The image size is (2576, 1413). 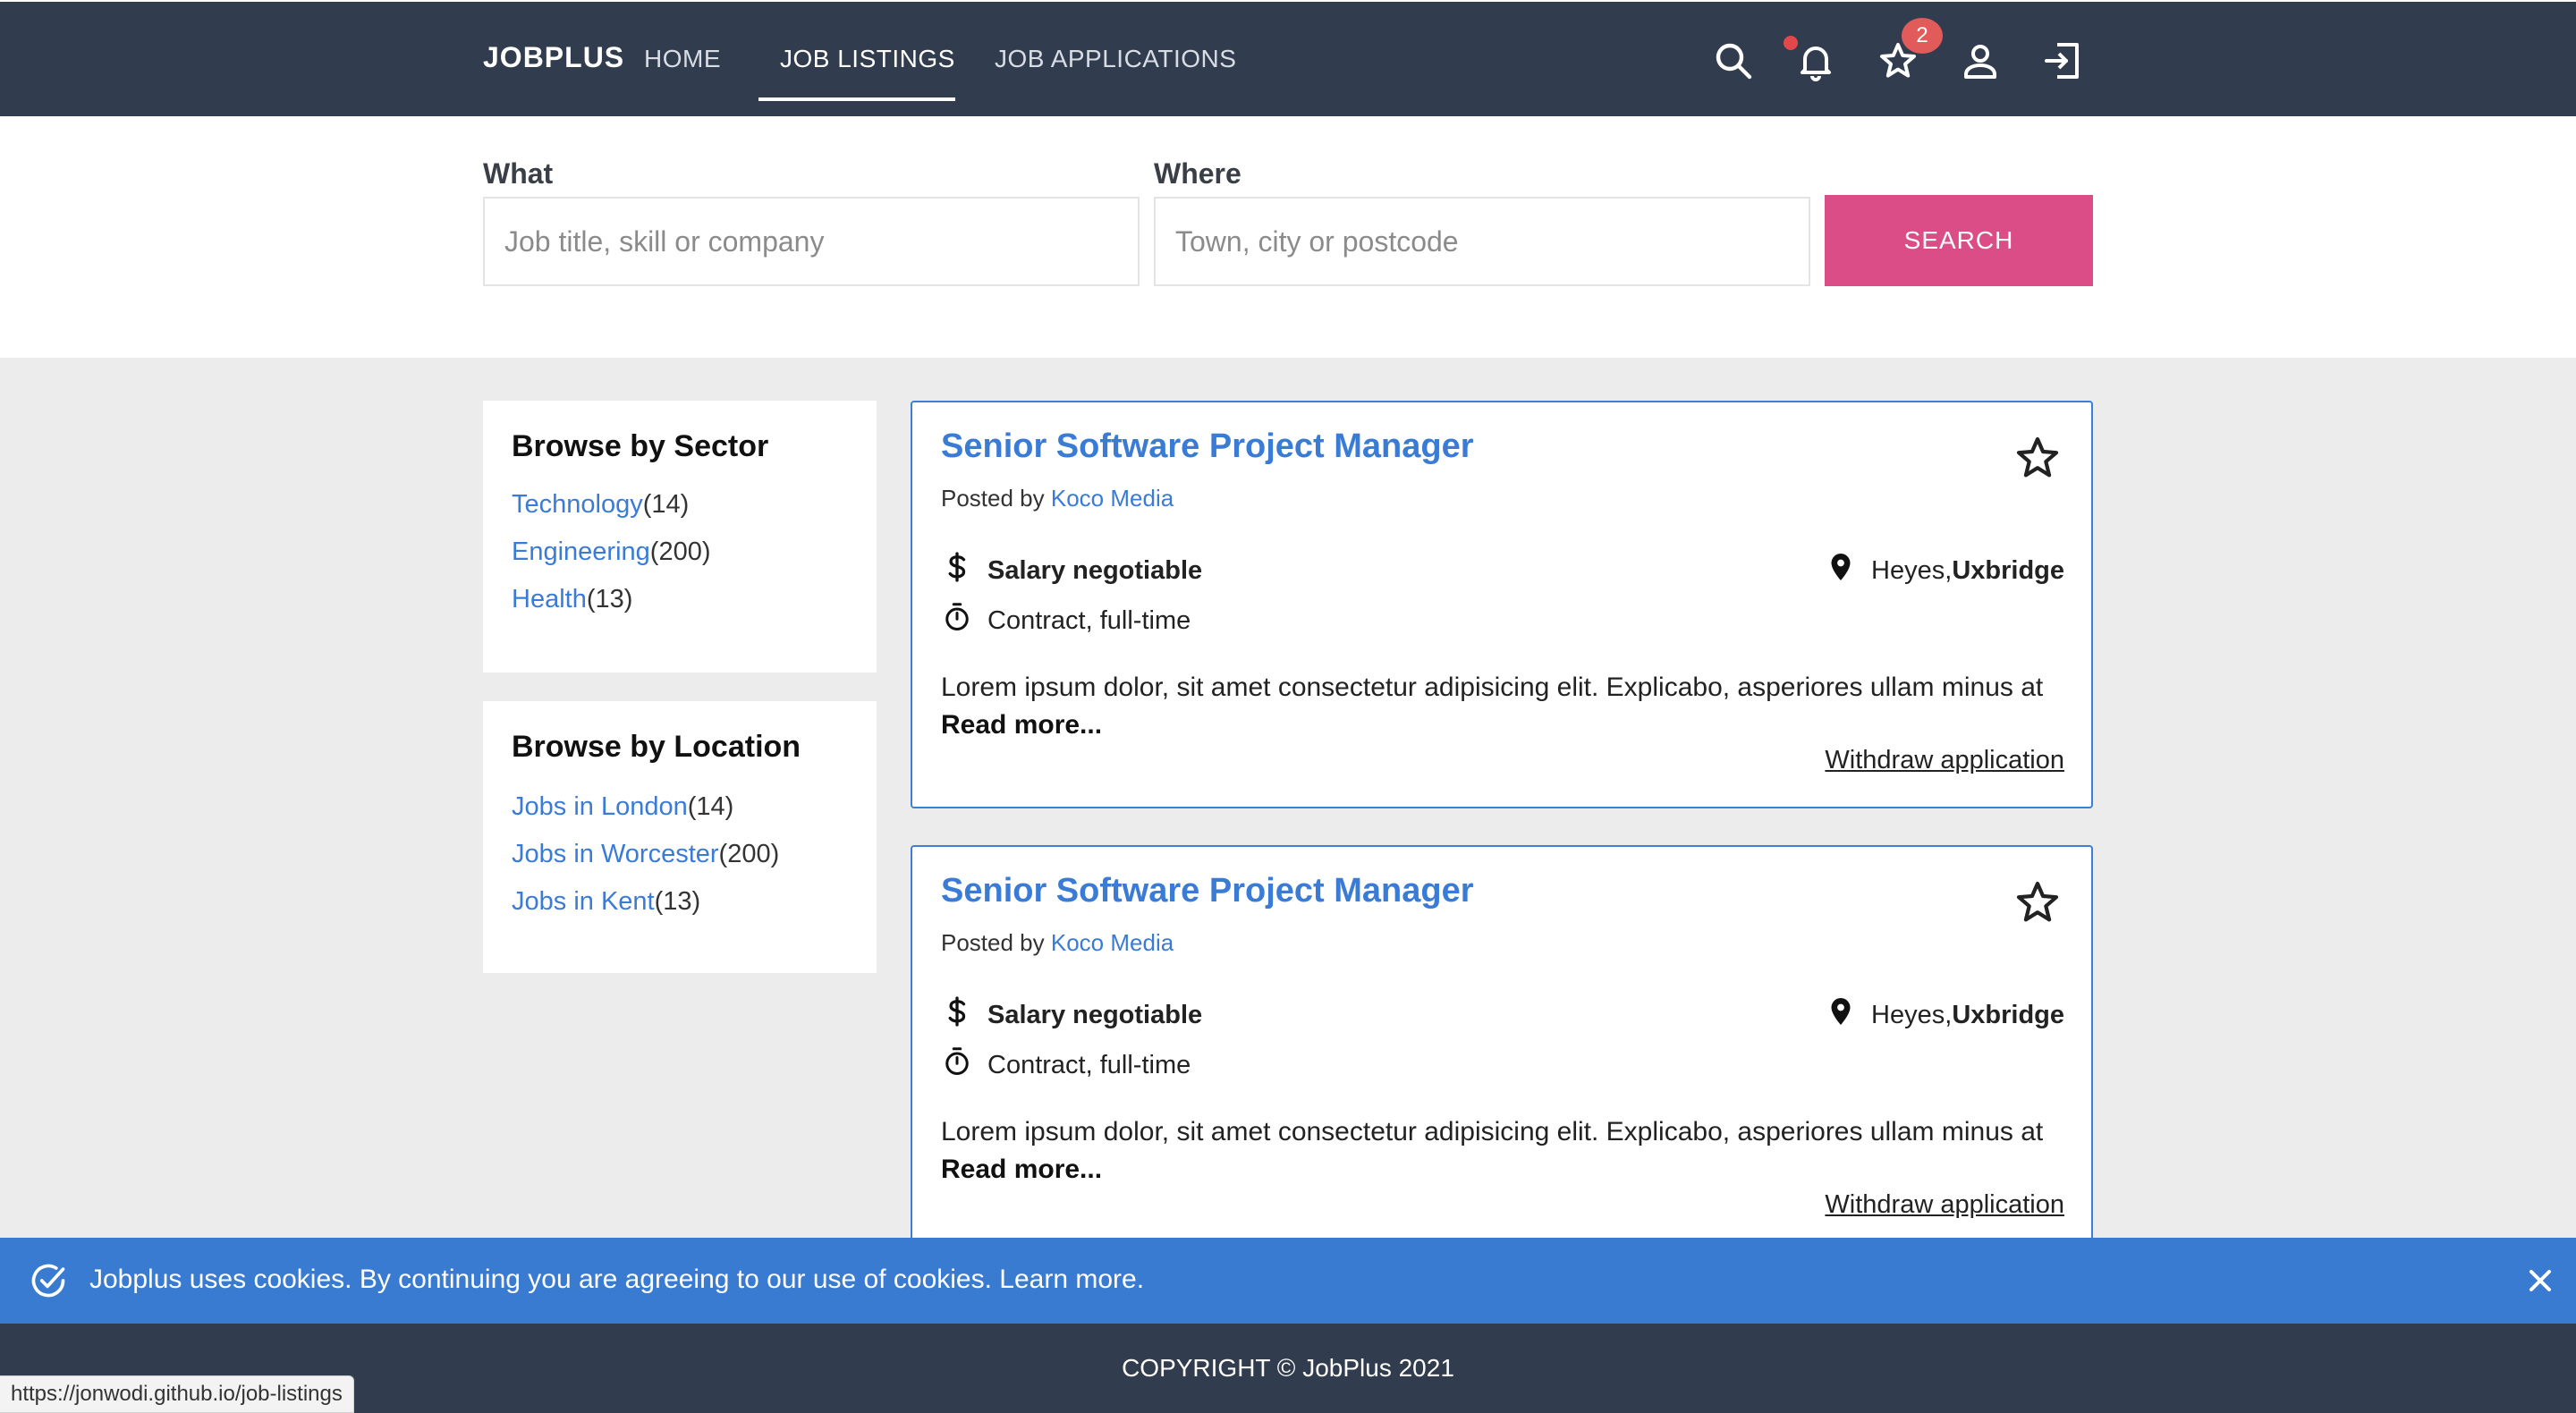 I want to click on sector-item: Engineering(200), so click(x=611, y=552).